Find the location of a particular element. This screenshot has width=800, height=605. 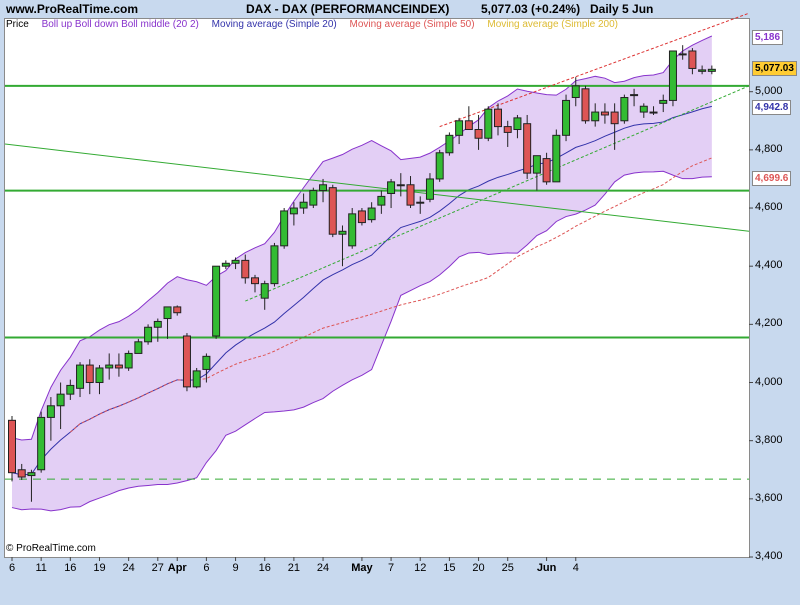

y-tick-label: 4,600 is located at coordinates (769, 207).